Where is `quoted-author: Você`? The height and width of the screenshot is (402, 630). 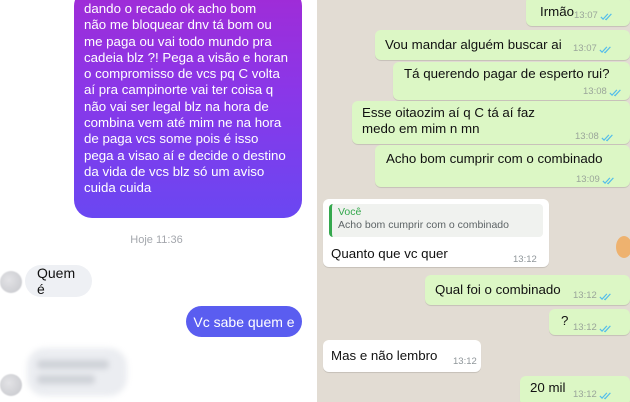 quoted-author: Você is located at coordinates (350, 212).